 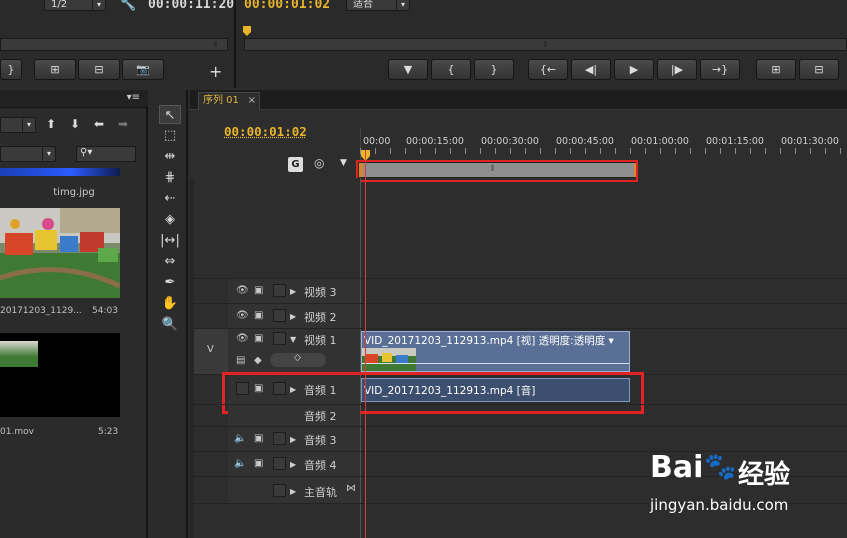 I want to click on arrow-up-icon: ⬆, so click(x=51, y=124).